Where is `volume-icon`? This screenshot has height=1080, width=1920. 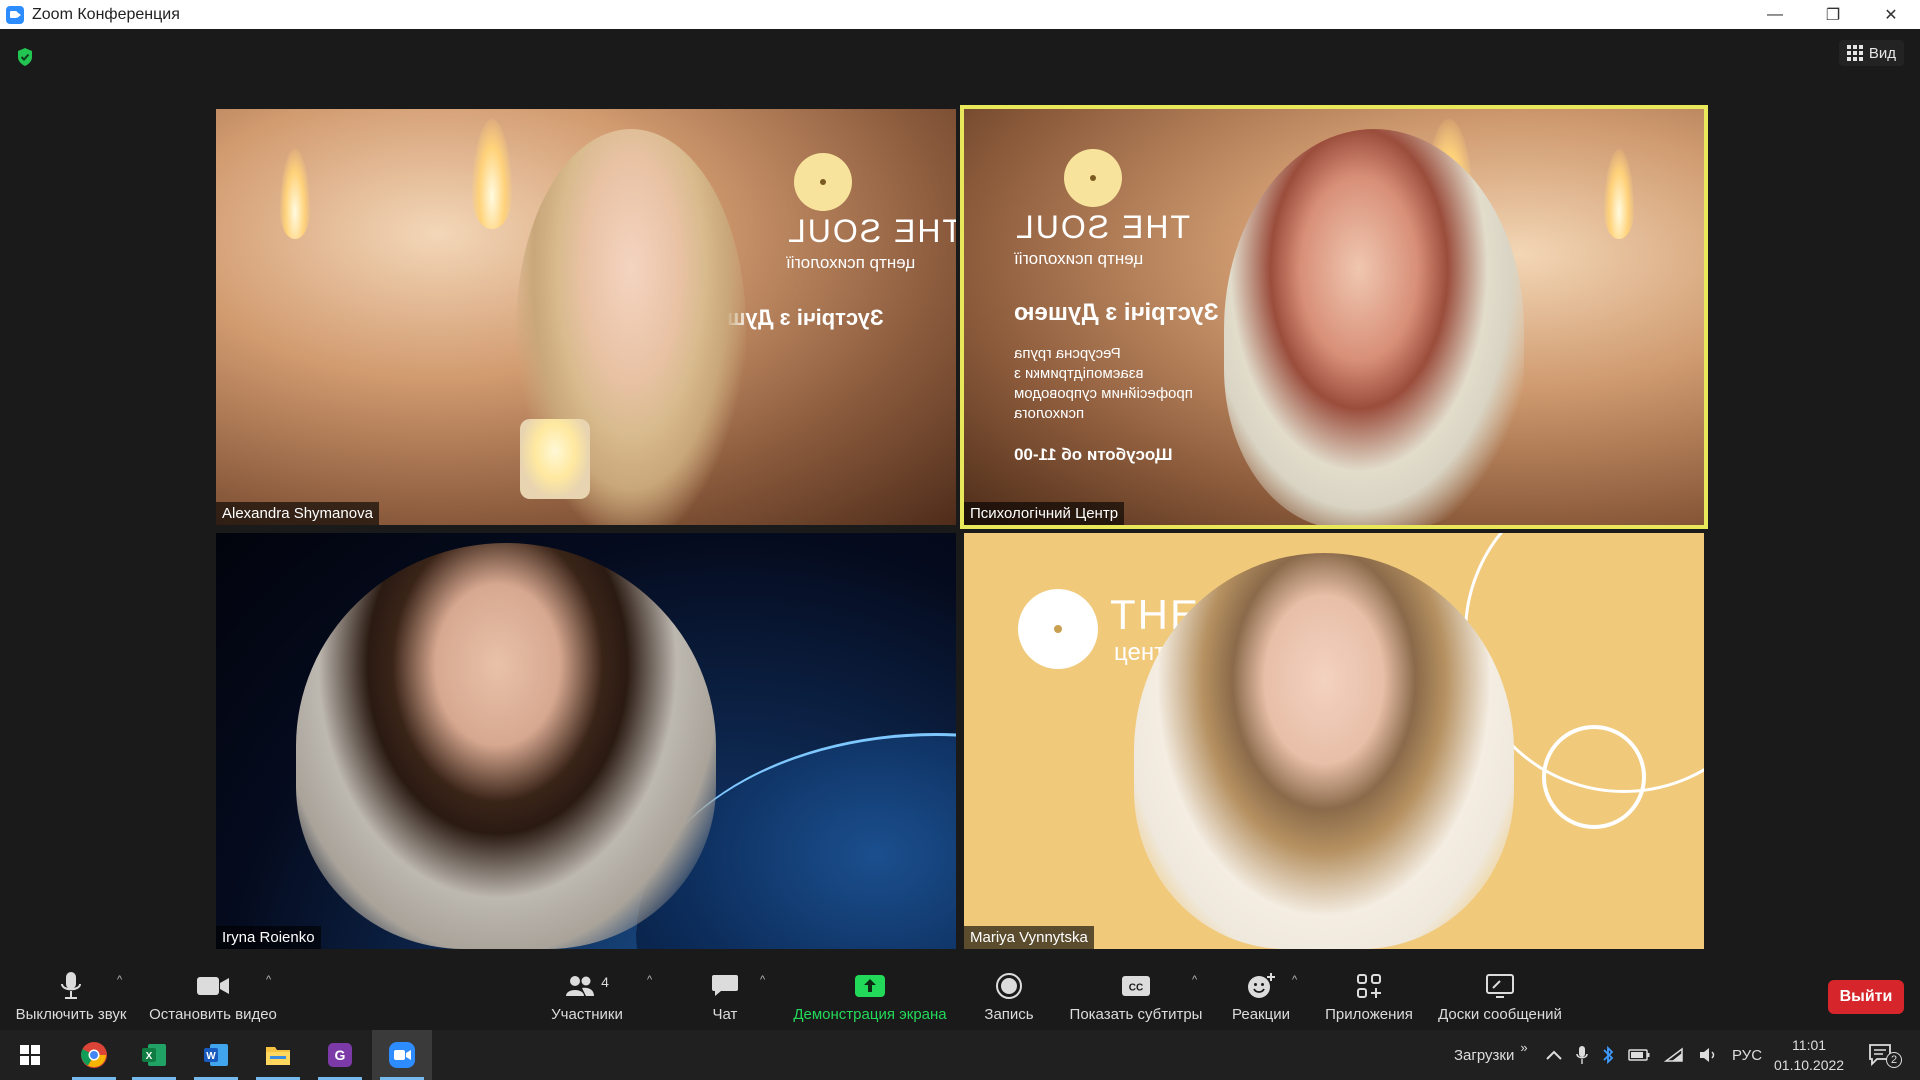
volume-icon is located at coordinates (1708, 1055).